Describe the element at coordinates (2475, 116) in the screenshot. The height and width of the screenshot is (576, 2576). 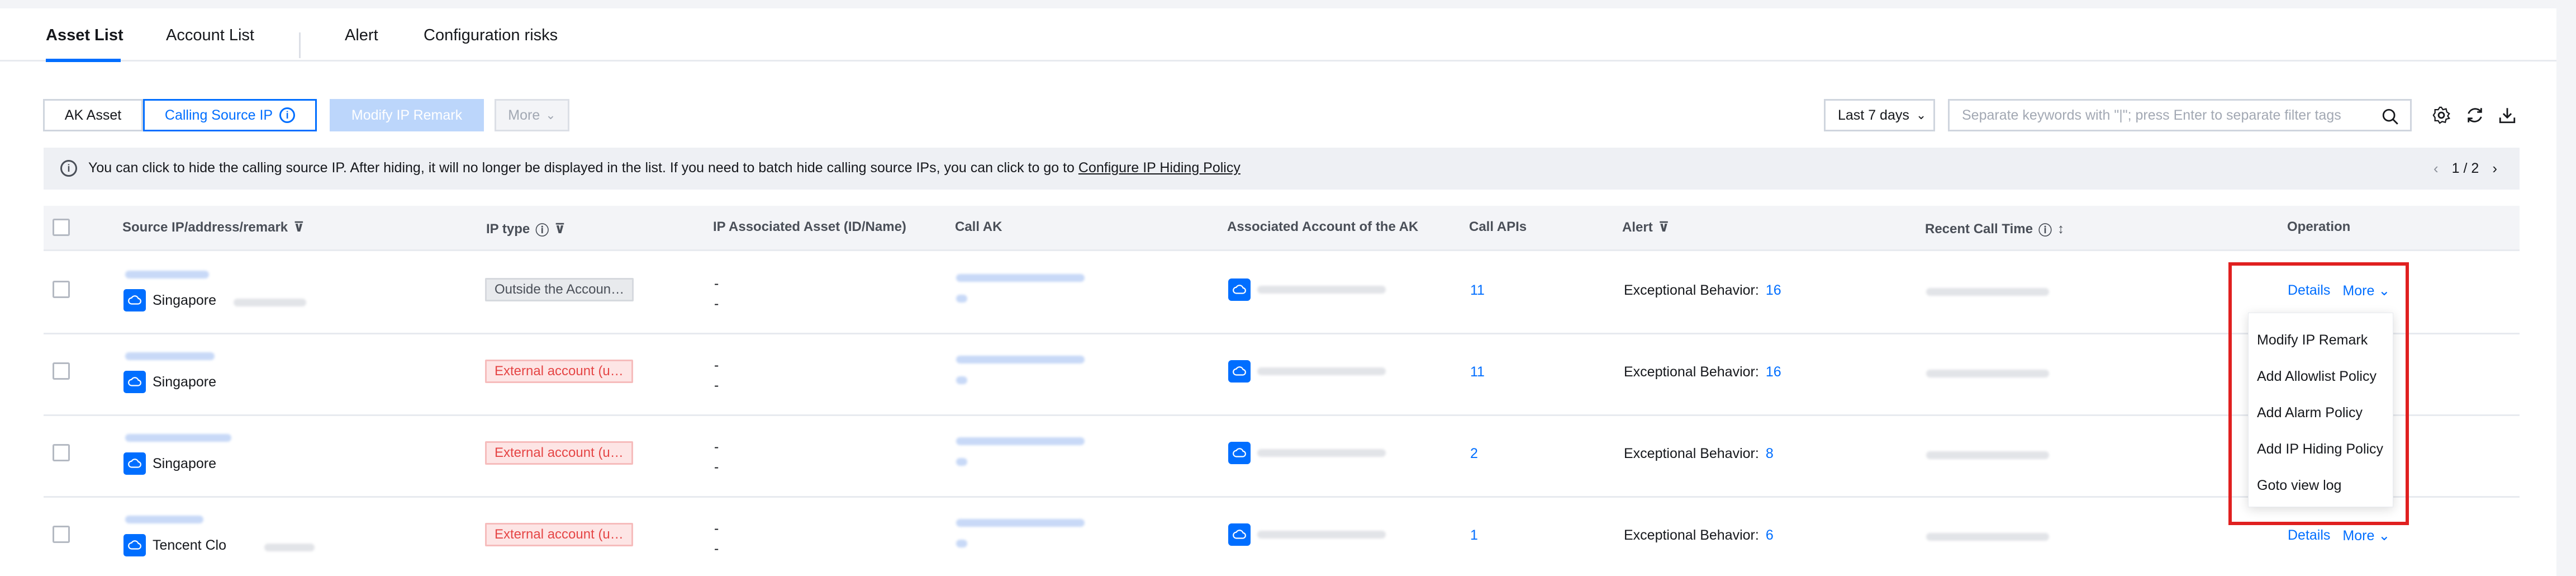
I see `refresh-icon` at that location.